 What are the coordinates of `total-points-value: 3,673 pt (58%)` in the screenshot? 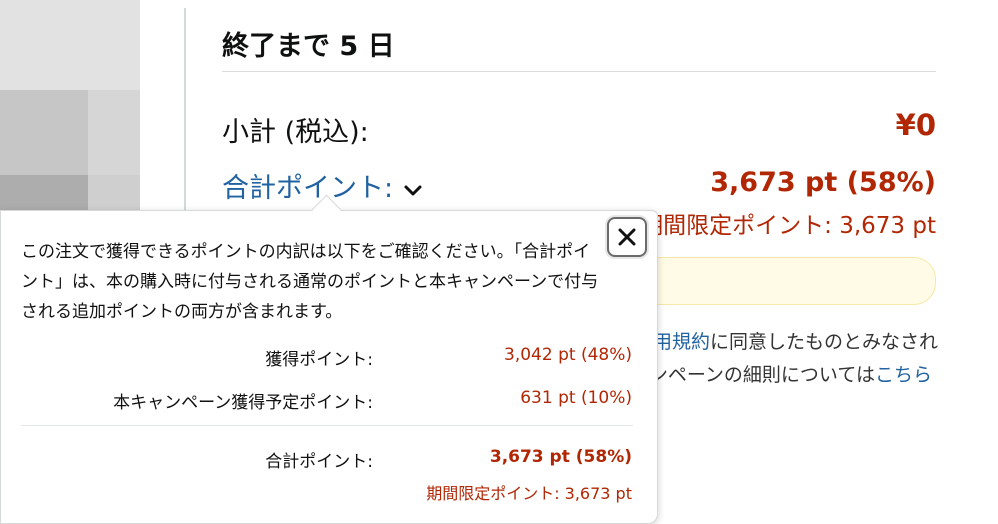 It's located at (823, 182).